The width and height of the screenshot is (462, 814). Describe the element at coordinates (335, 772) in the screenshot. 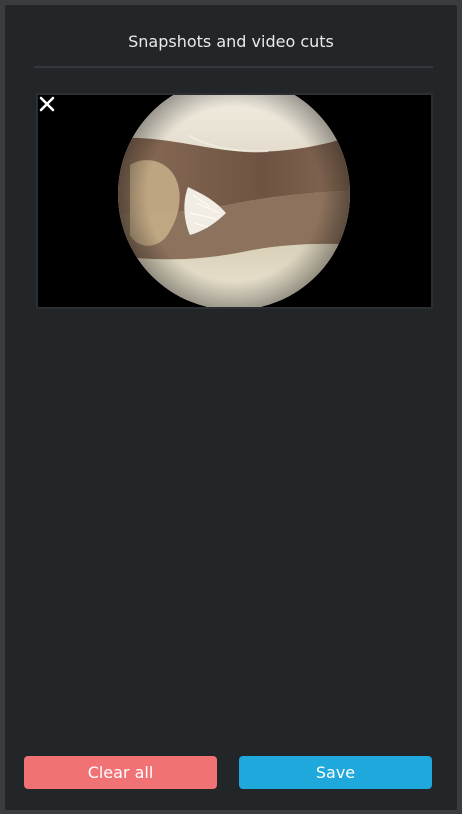

I see `save-button: Save` at that location.